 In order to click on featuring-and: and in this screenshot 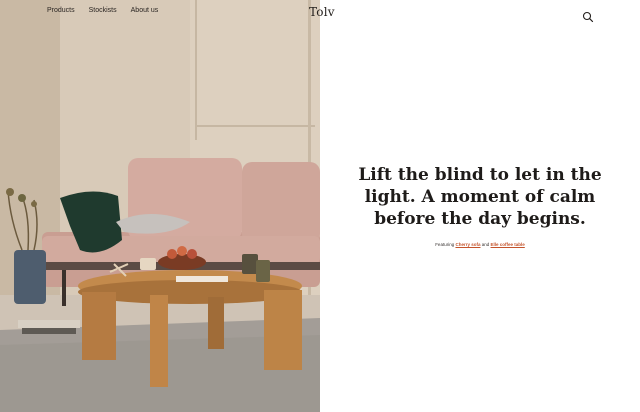, I will do `click(485, 244)`.